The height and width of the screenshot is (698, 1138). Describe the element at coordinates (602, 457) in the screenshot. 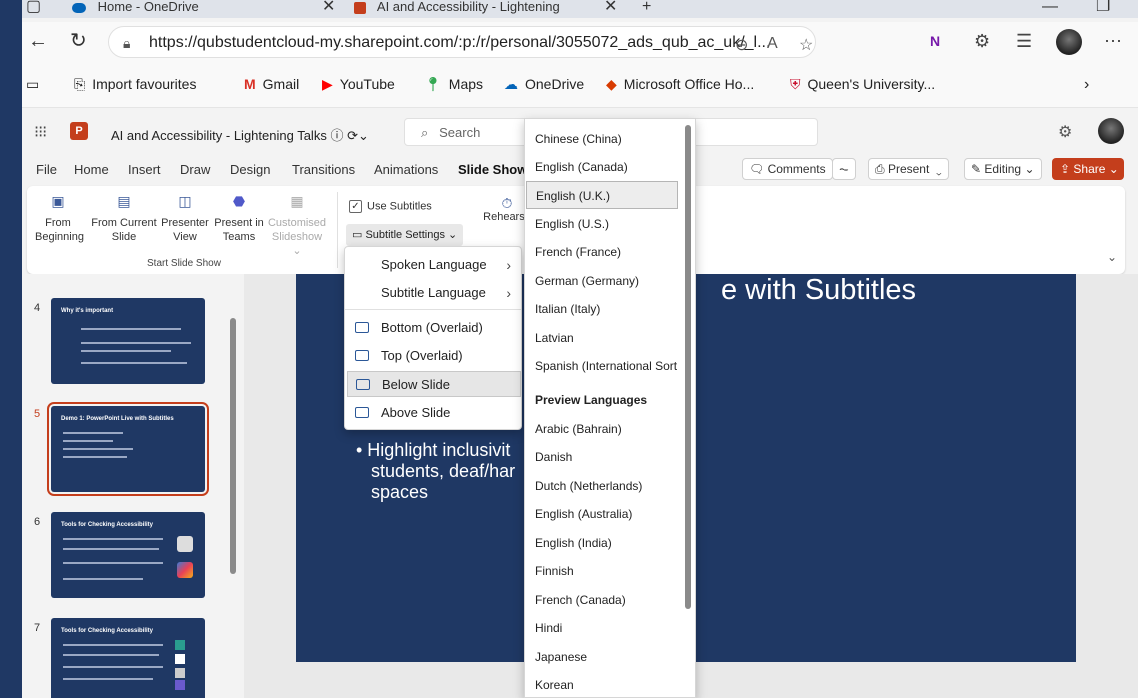

I see `language-option: Danish` at that location.